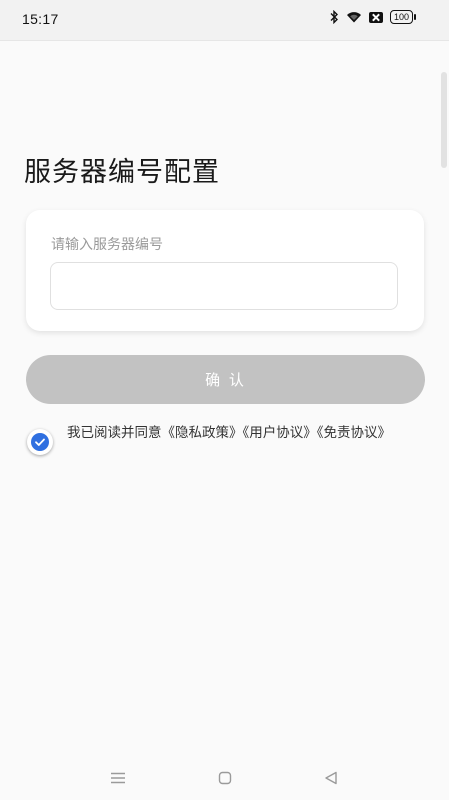  I want to click on page-title: 服务器编号配置, so click(122, 172).